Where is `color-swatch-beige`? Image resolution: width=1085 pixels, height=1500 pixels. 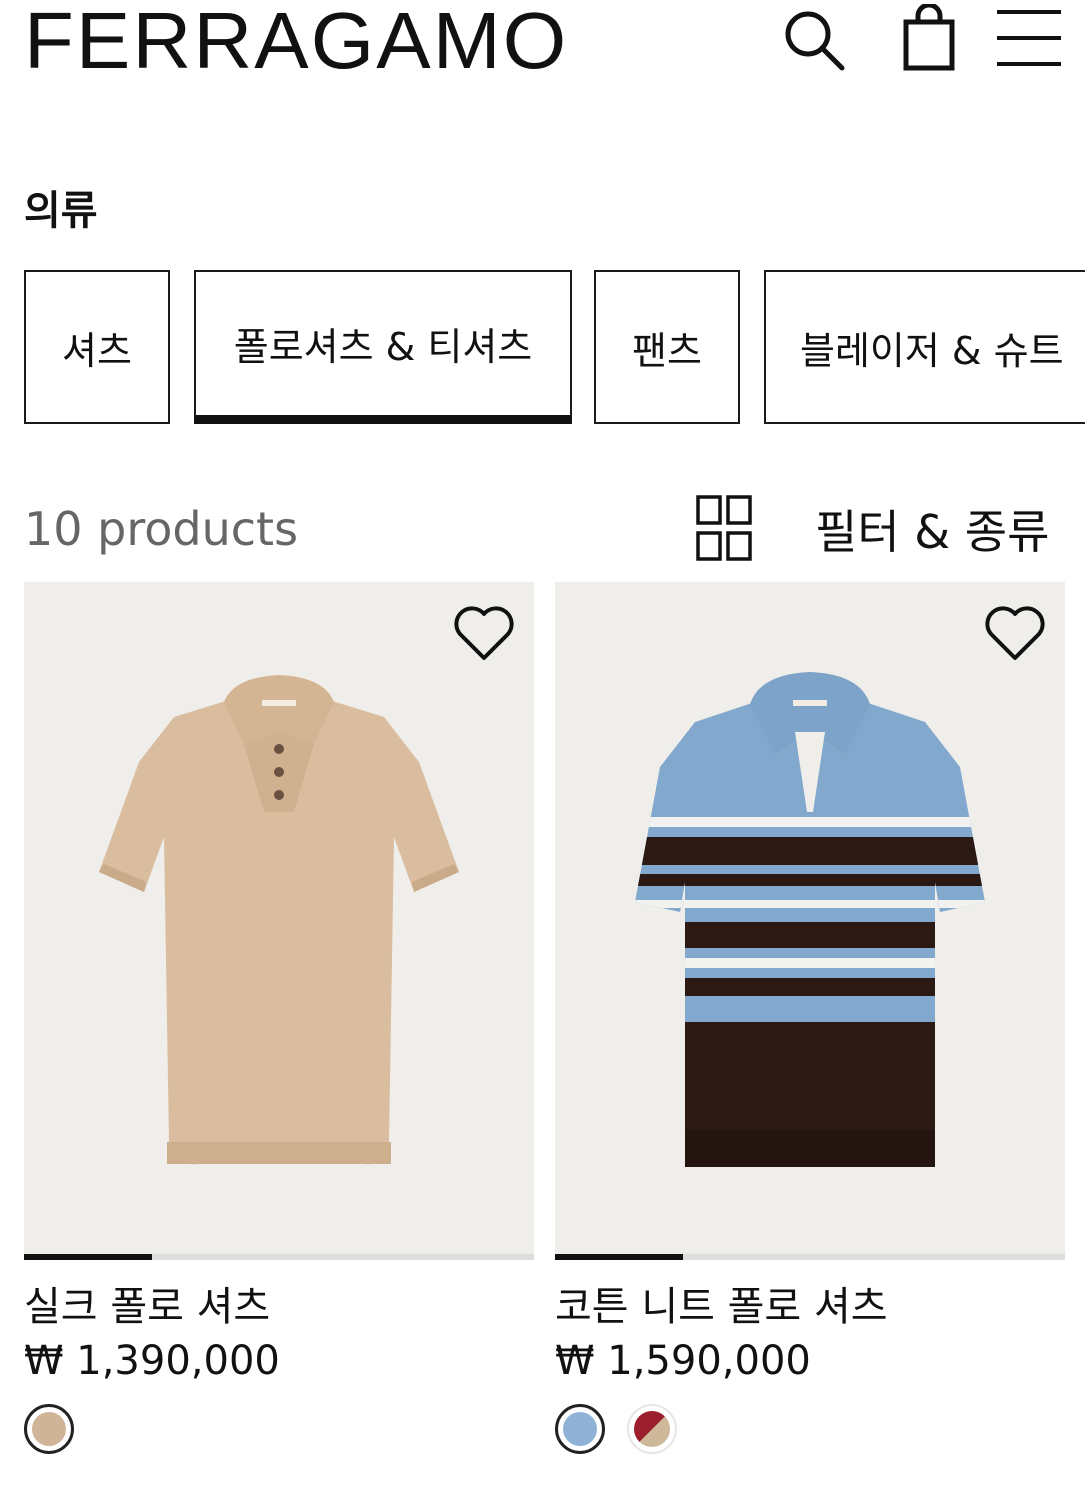 color-swatch-beige is located at coordinates (49, 1429).